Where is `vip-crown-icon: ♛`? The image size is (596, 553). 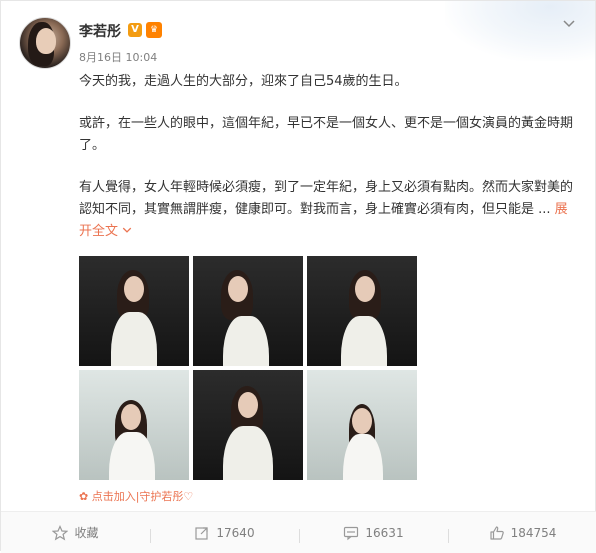
vip-crown-icon: ♛ is located at coordinates (154, 30).